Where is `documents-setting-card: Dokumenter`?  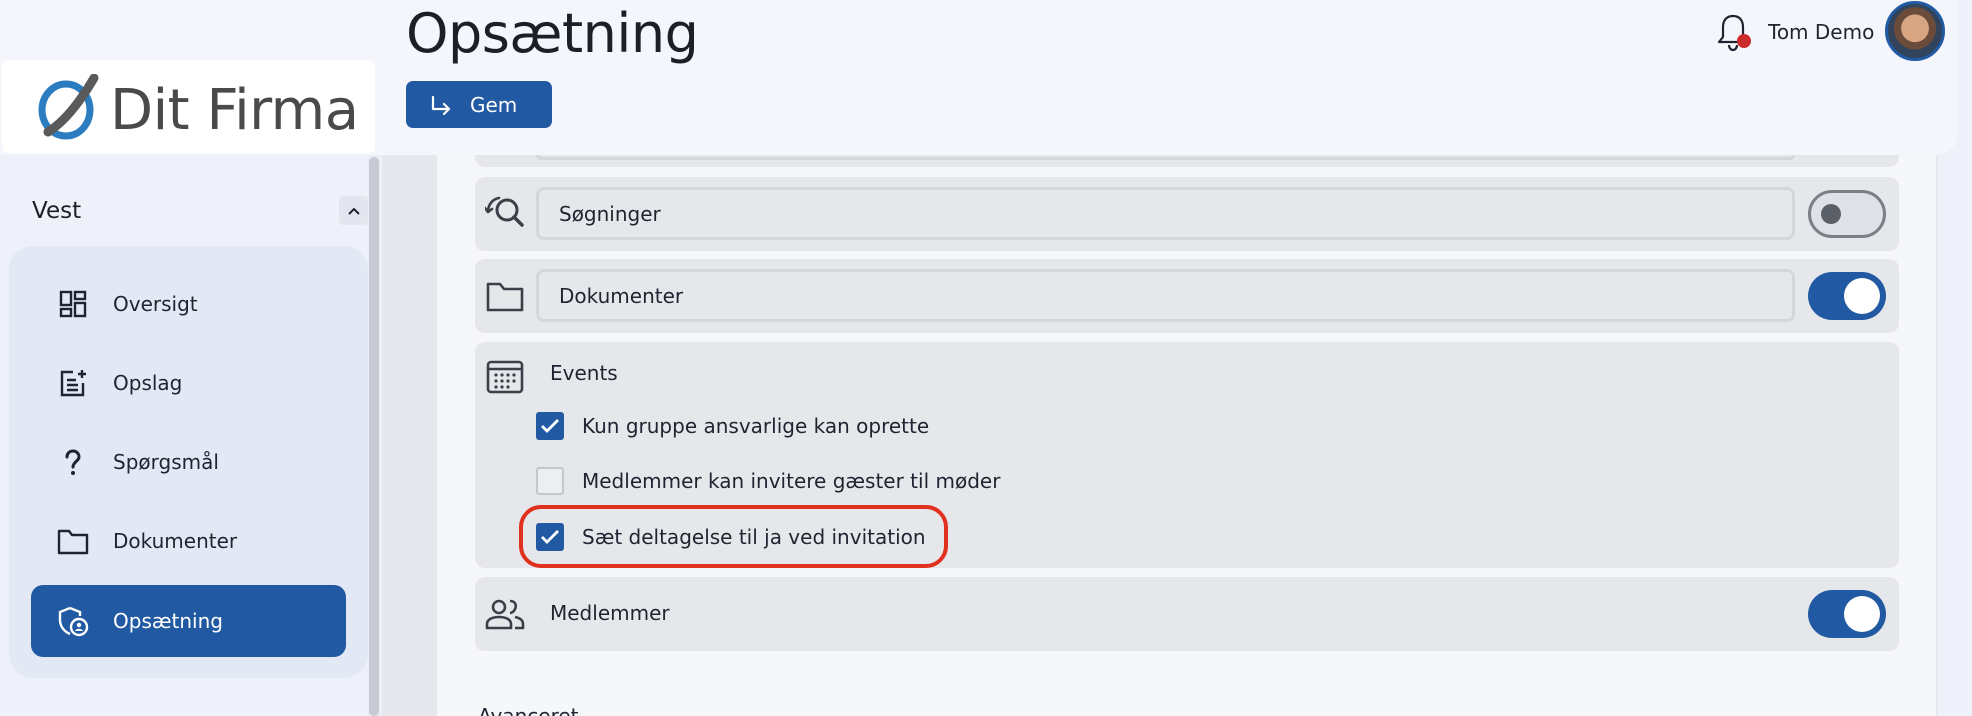
documents-setting-card: Dokumenter is located at coordinates (1187, 296).